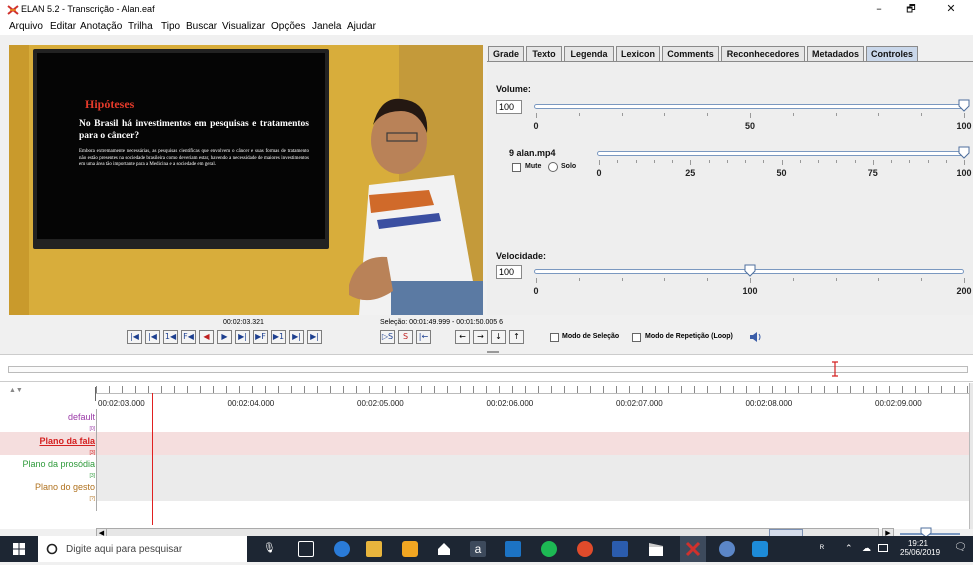  Describe the element at coordinates (423, 337) in the screenshot. I see `selection-begin-button: |←` at that location.